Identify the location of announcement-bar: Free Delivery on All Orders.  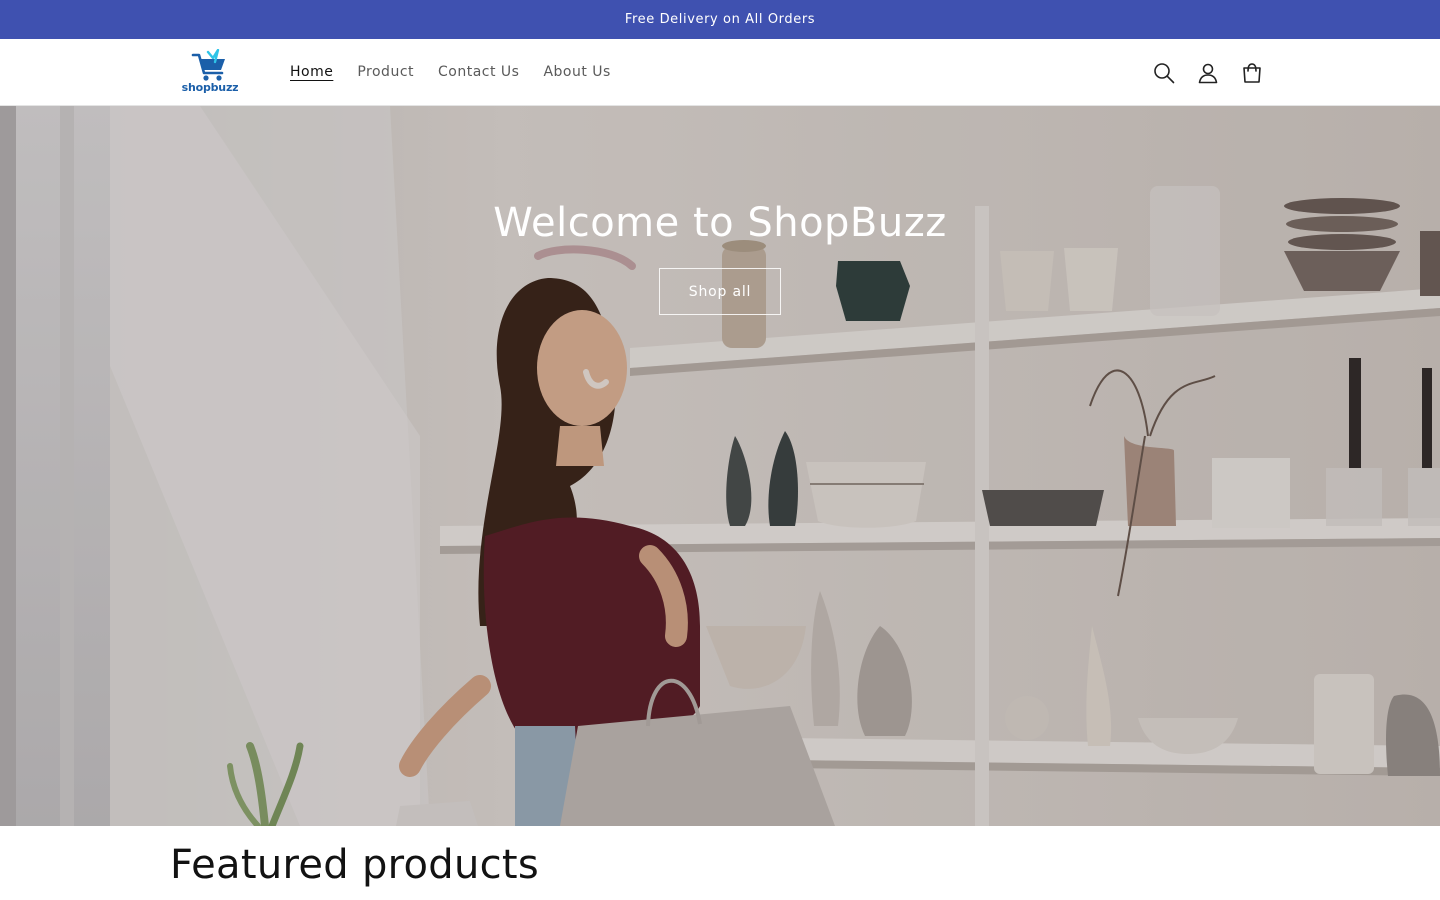
(720, 19).